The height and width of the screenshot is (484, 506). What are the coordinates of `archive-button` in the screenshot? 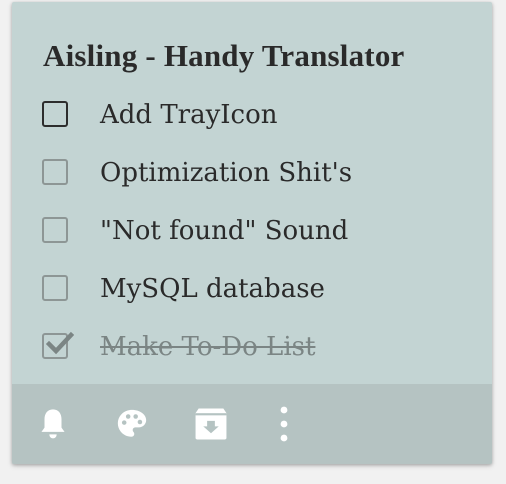 It's located at (211, 424).